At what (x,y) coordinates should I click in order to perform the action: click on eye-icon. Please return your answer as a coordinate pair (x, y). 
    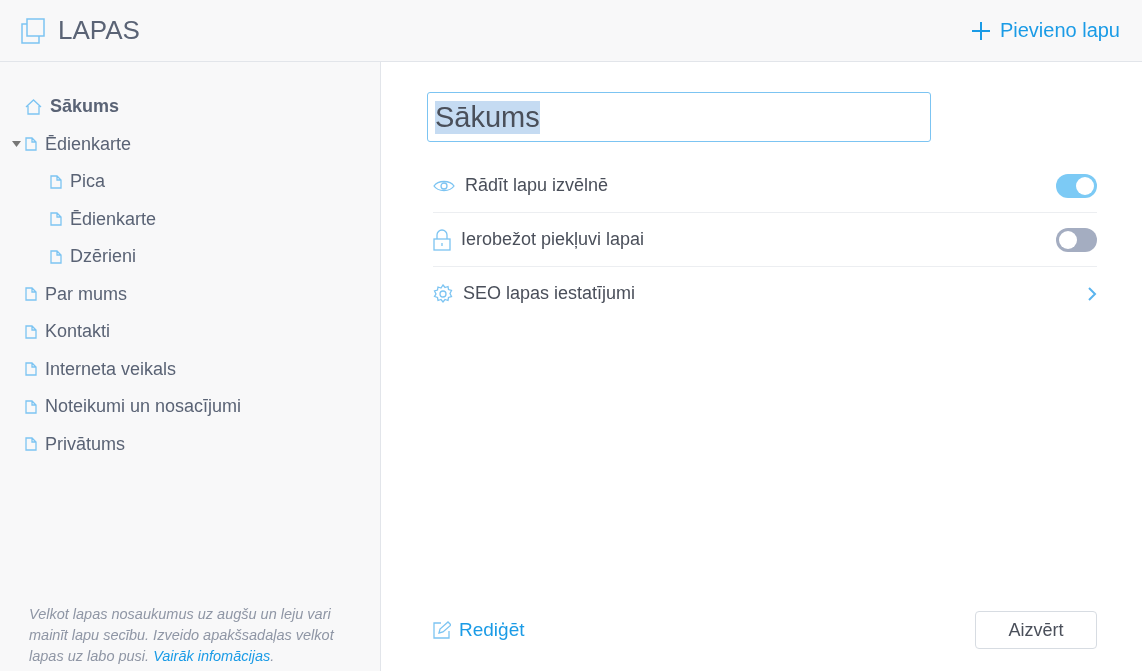
    Looking at the image, I should click on (444, 185).